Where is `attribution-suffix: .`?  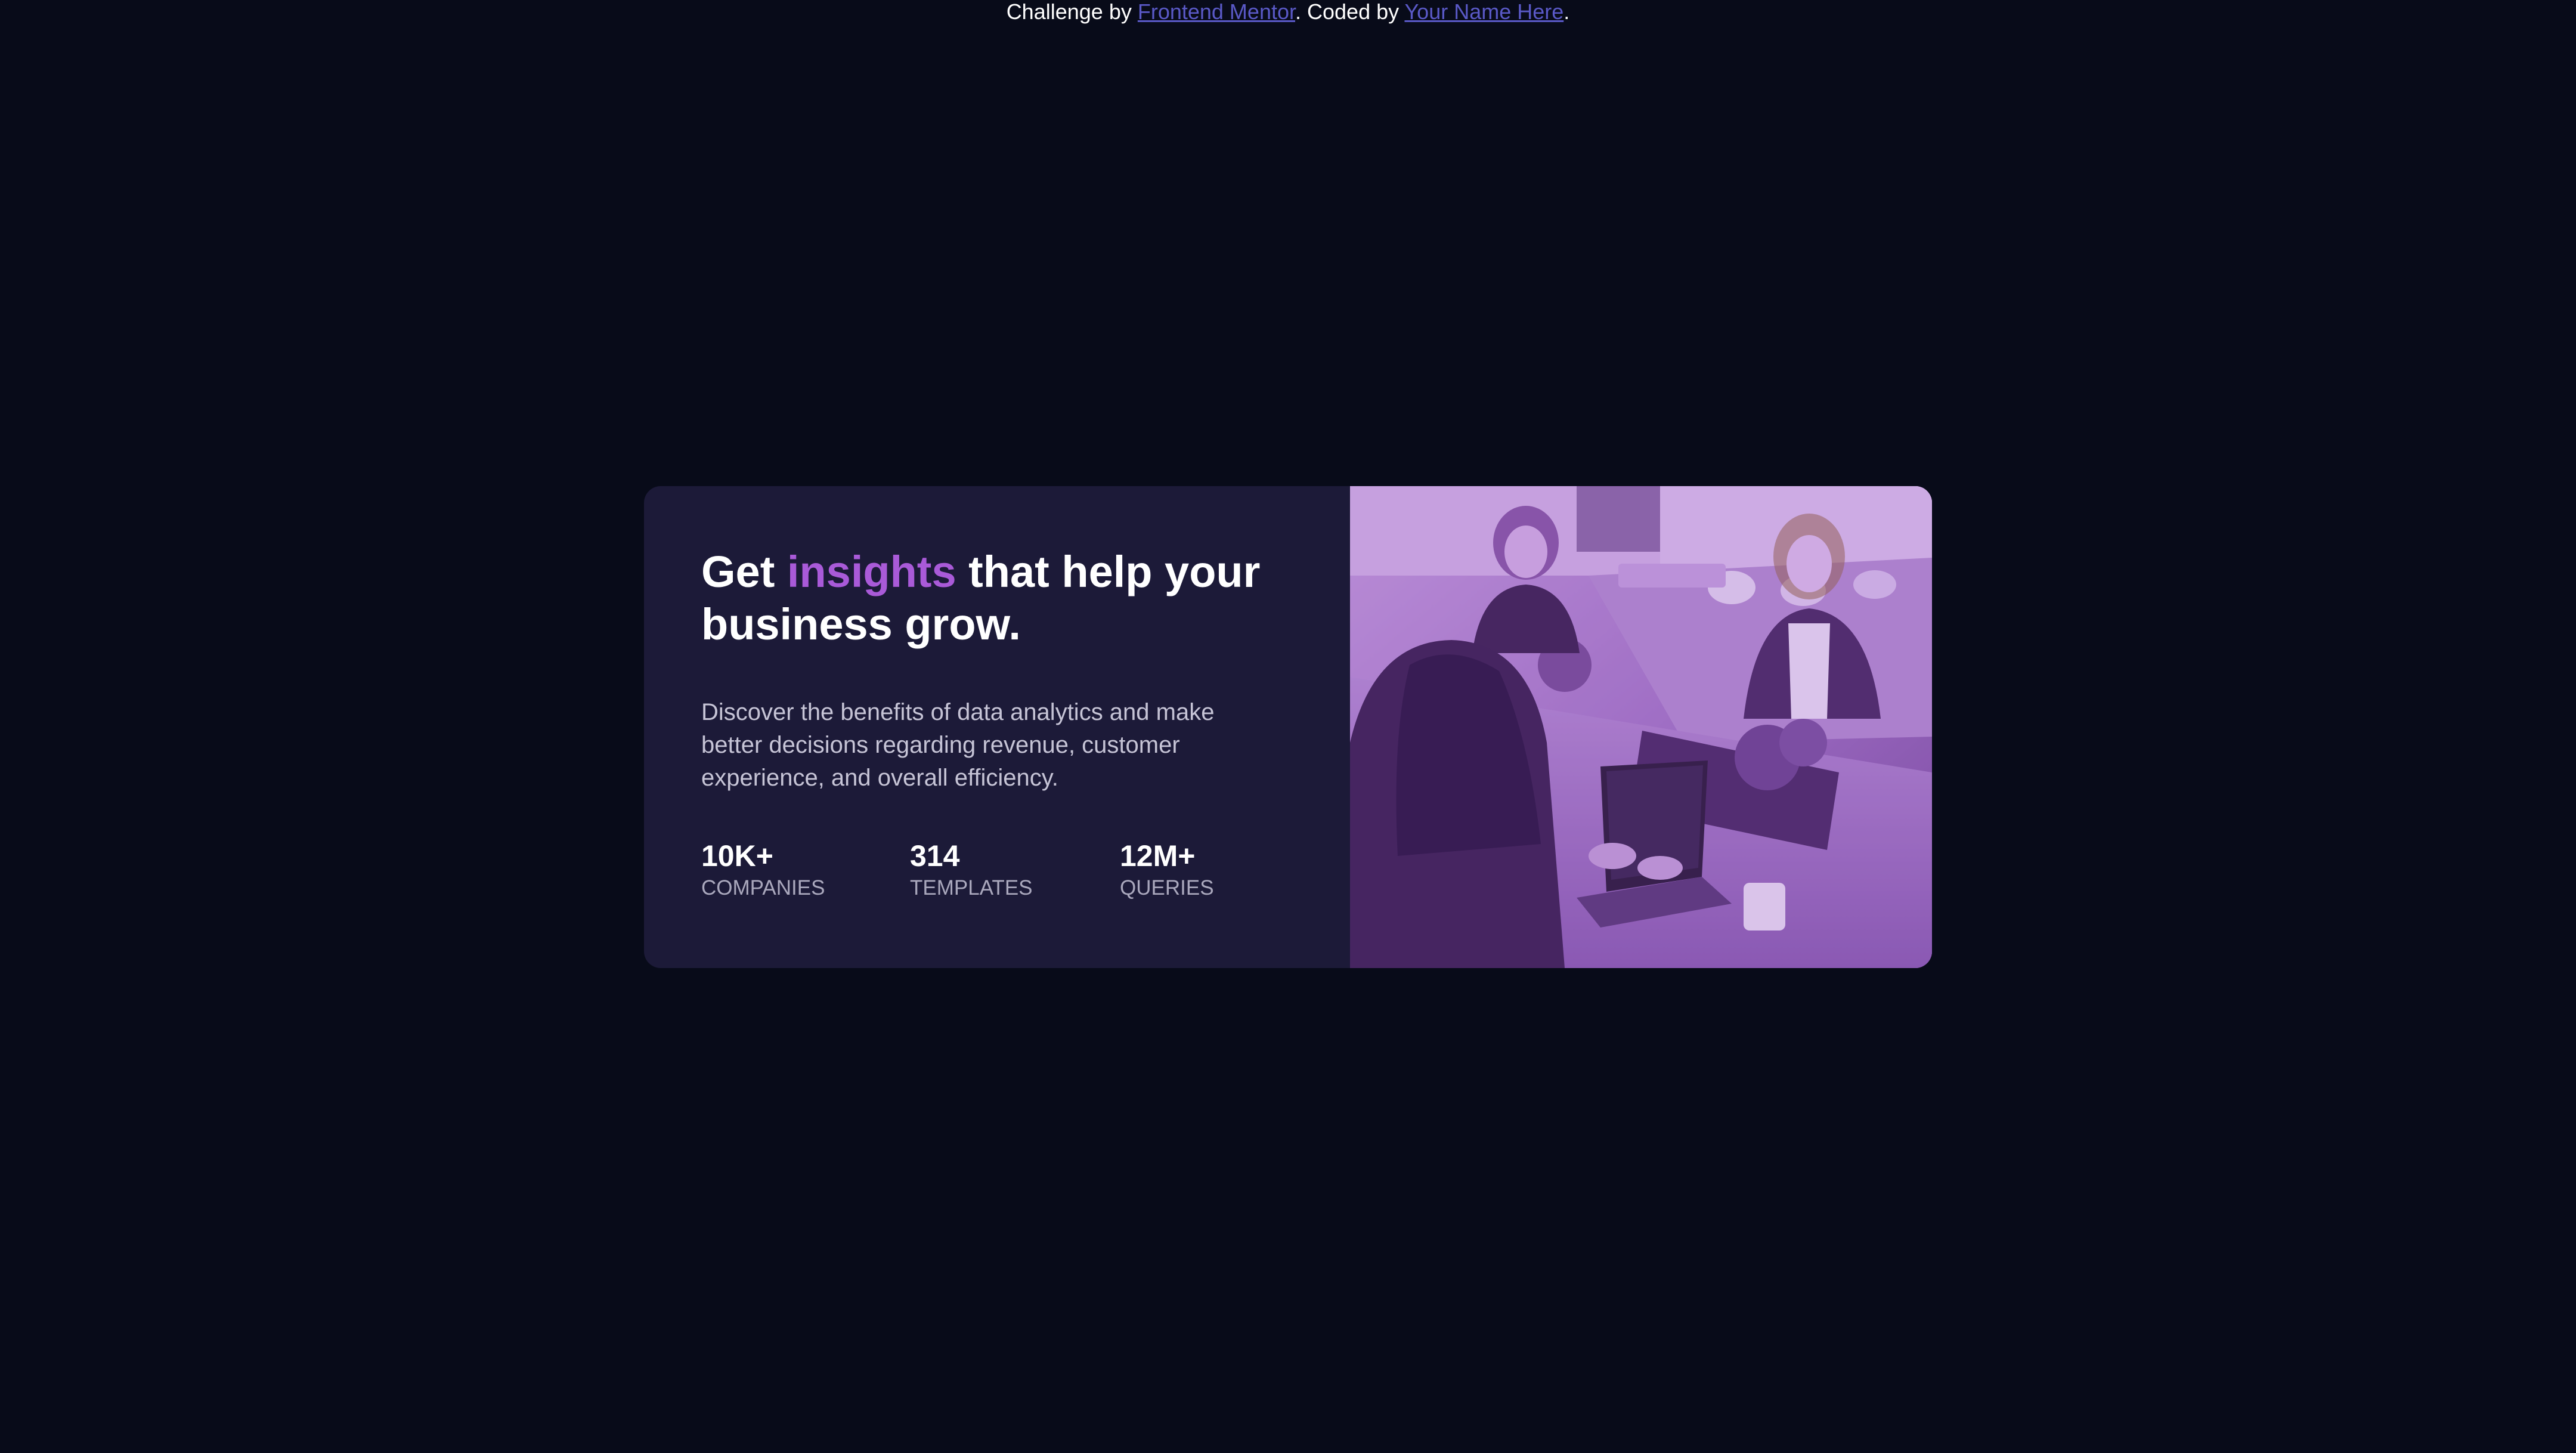
attribution-suffix: . is located at coordinates (1567, 12).